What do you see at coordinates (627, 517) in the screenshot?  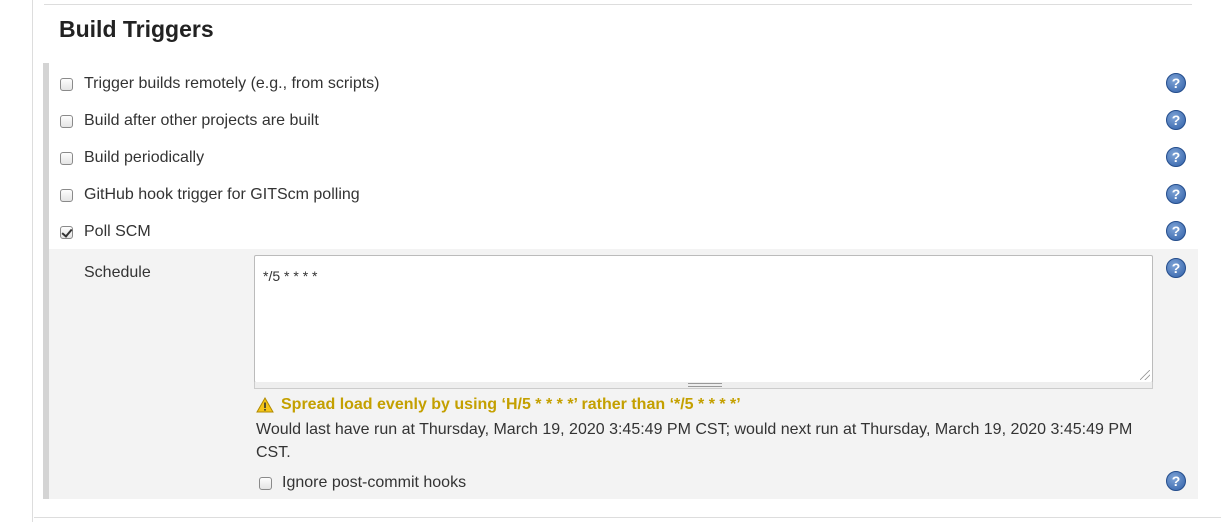 I see `bottom-divider` at bounding box center [627, 517].